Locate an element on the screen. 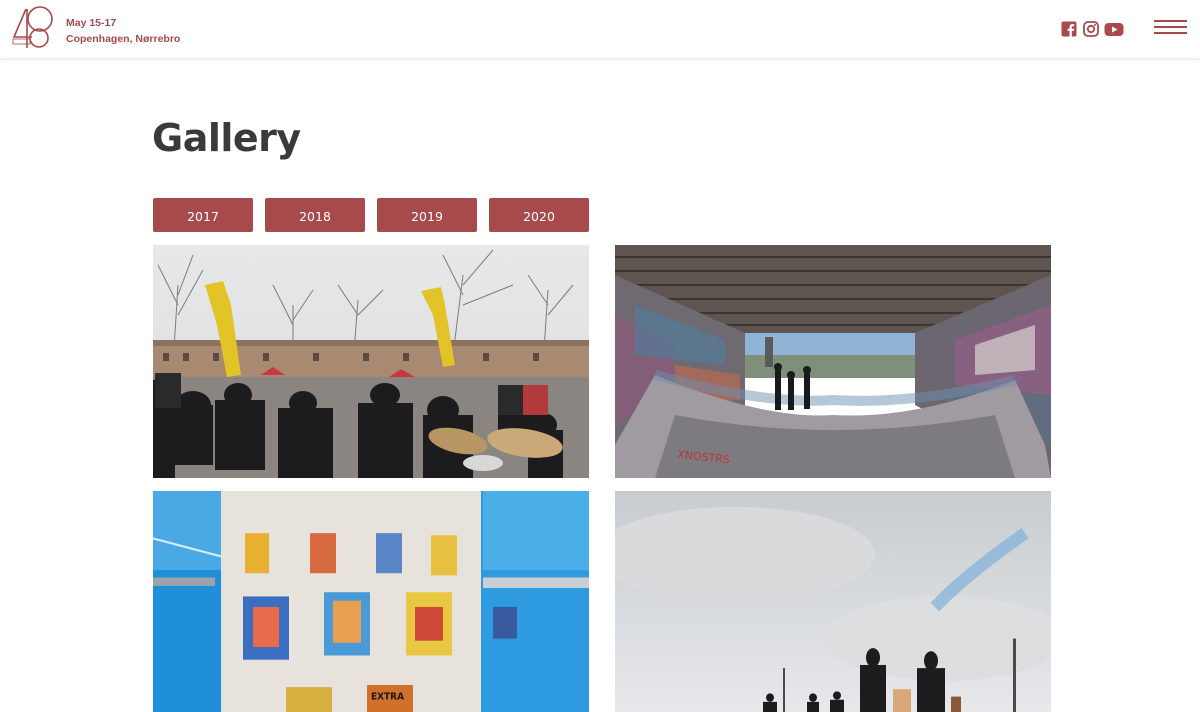 Image resolution: width=1200 pixels, height=712 pixels. concert-photo is located at coordinates (371, 361).